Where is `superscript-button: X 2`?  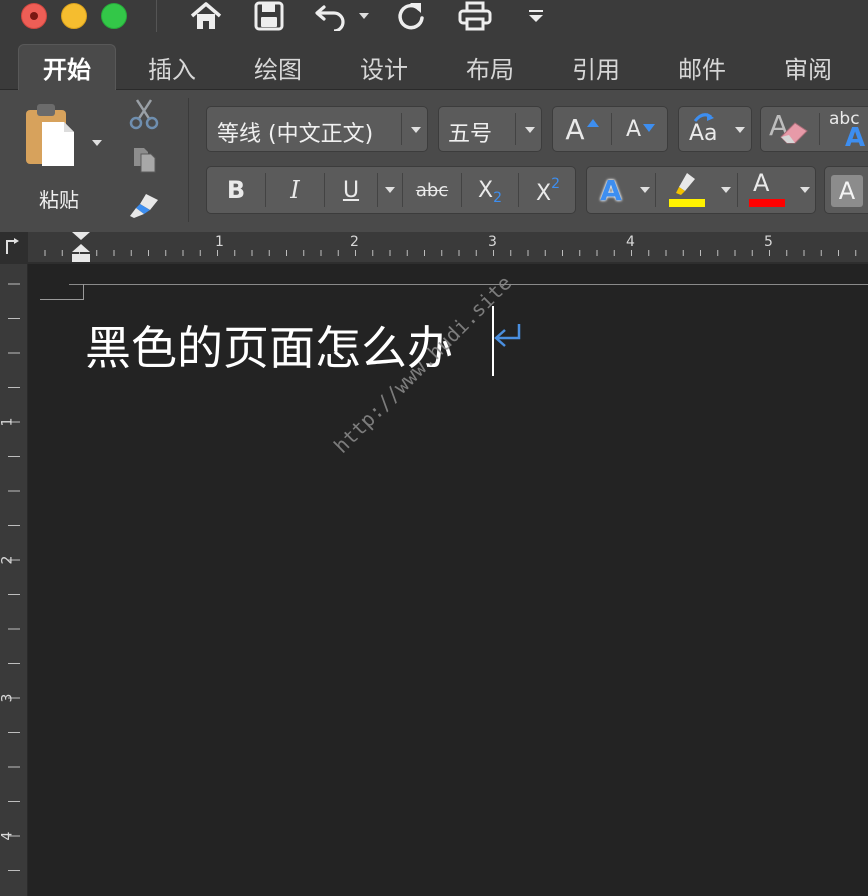 superscript-button: X 2 is located at coordinates (548, 190).